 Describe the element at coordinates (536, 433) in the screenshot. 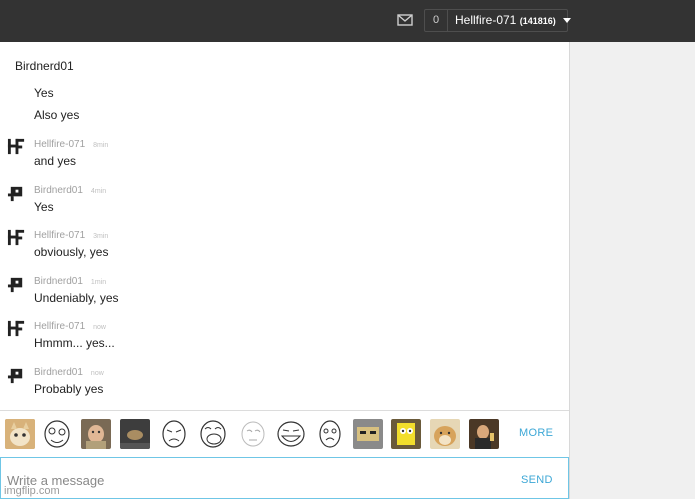

I see `more-button: MORE` at that location.